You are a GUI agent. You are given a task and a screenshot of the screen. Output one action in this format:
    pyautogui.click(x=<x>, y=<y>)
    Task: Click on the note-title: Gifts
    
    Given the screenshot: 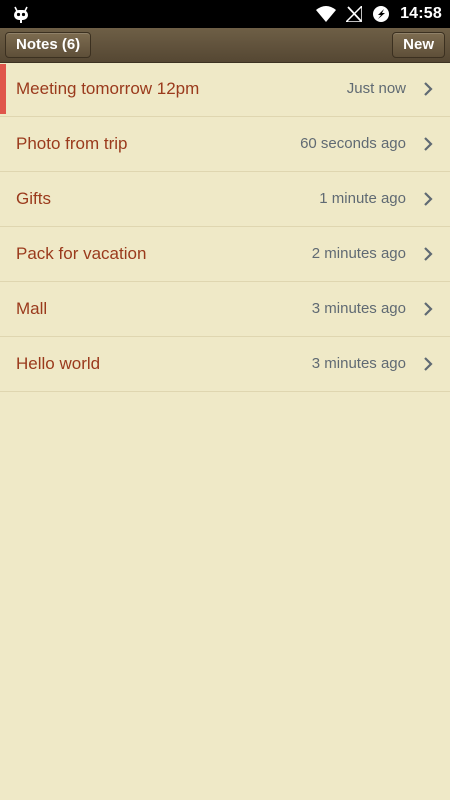 What is the action you would take?
    pyautogui.click(x=33, y=198)
    